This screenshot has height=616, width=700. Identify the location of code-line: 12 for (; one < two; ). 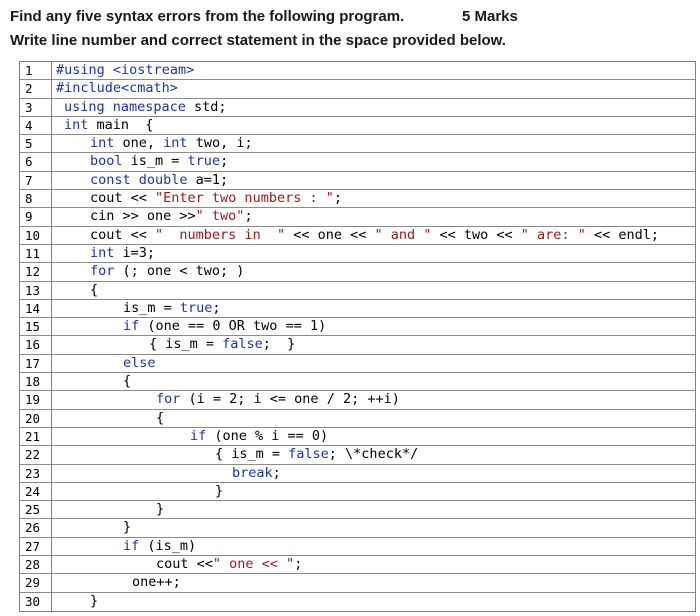
(357, 272).